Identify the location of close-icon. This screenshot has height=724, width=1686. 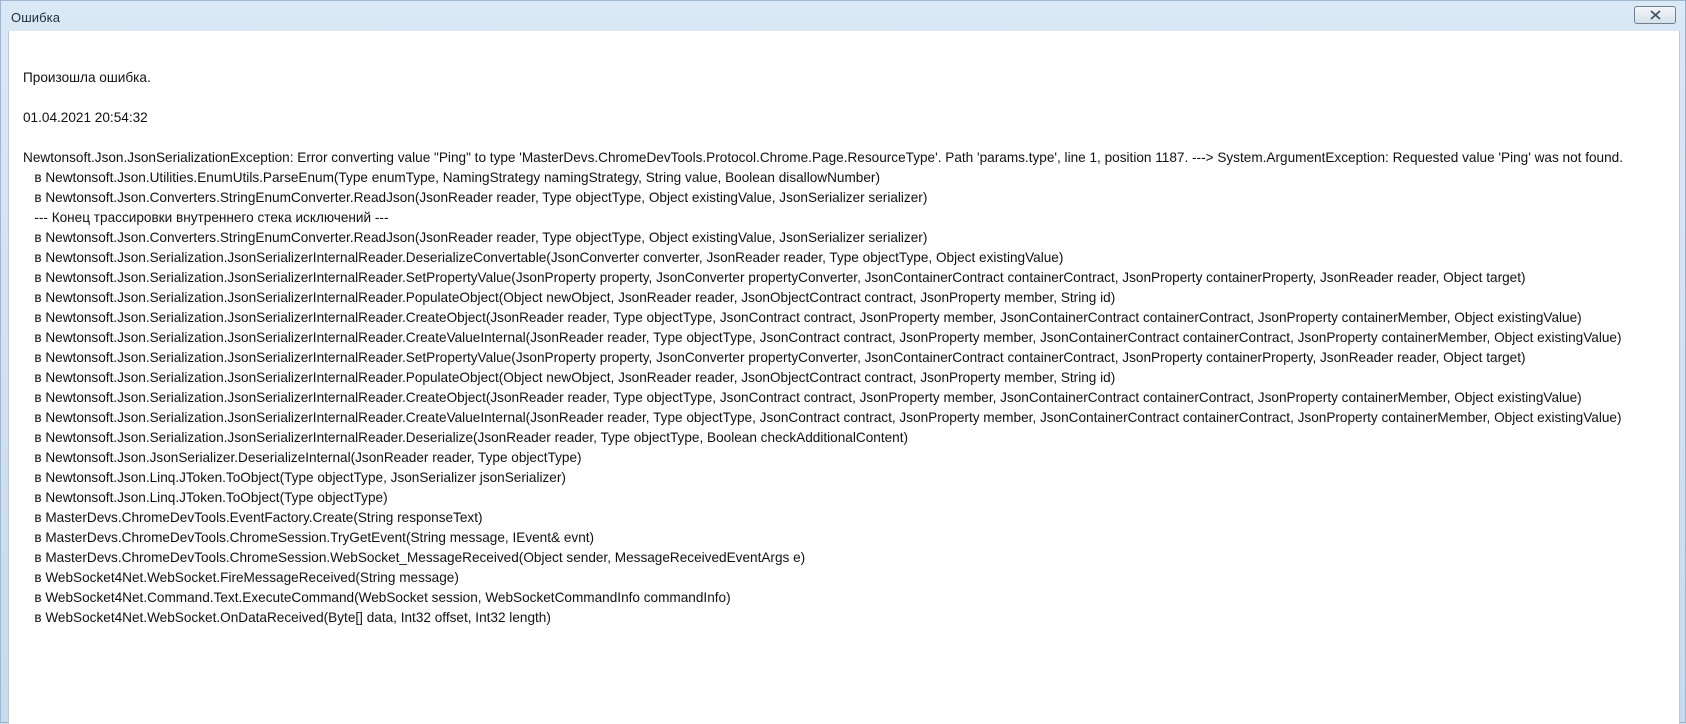
(1655, 15).